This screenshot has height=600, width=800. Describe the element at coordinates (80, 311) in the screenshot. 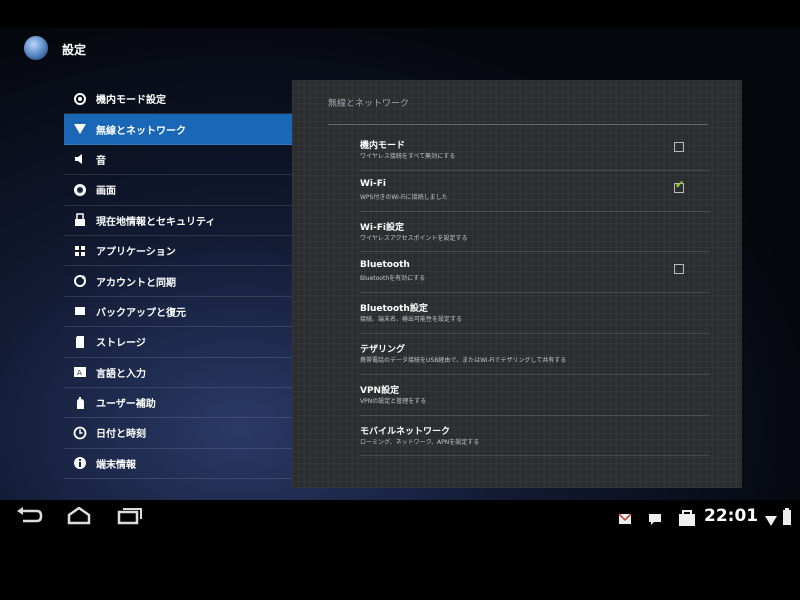

I see `backup-icon` at that location.